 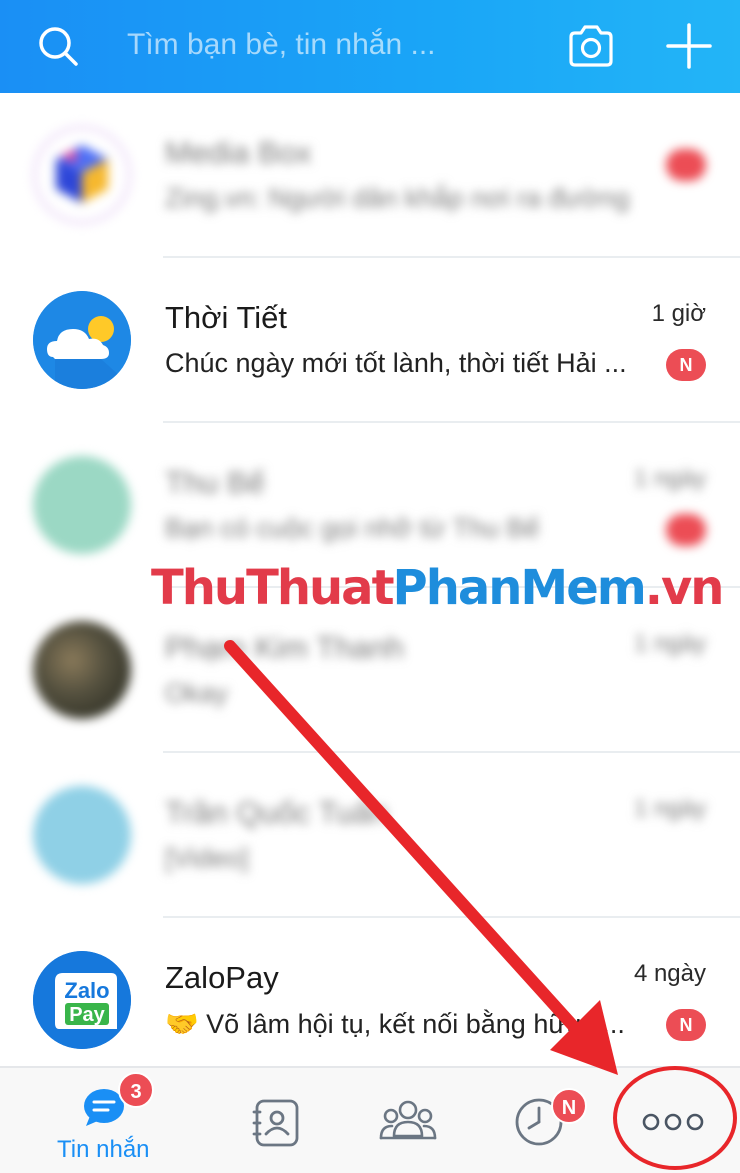 What do you see at coordinates (352, 528) in the screenshot?
I see `conversation-preview: Bạn có cuộc gọi nhỡ từ Thu Bế` at bounding box center [352, 528].